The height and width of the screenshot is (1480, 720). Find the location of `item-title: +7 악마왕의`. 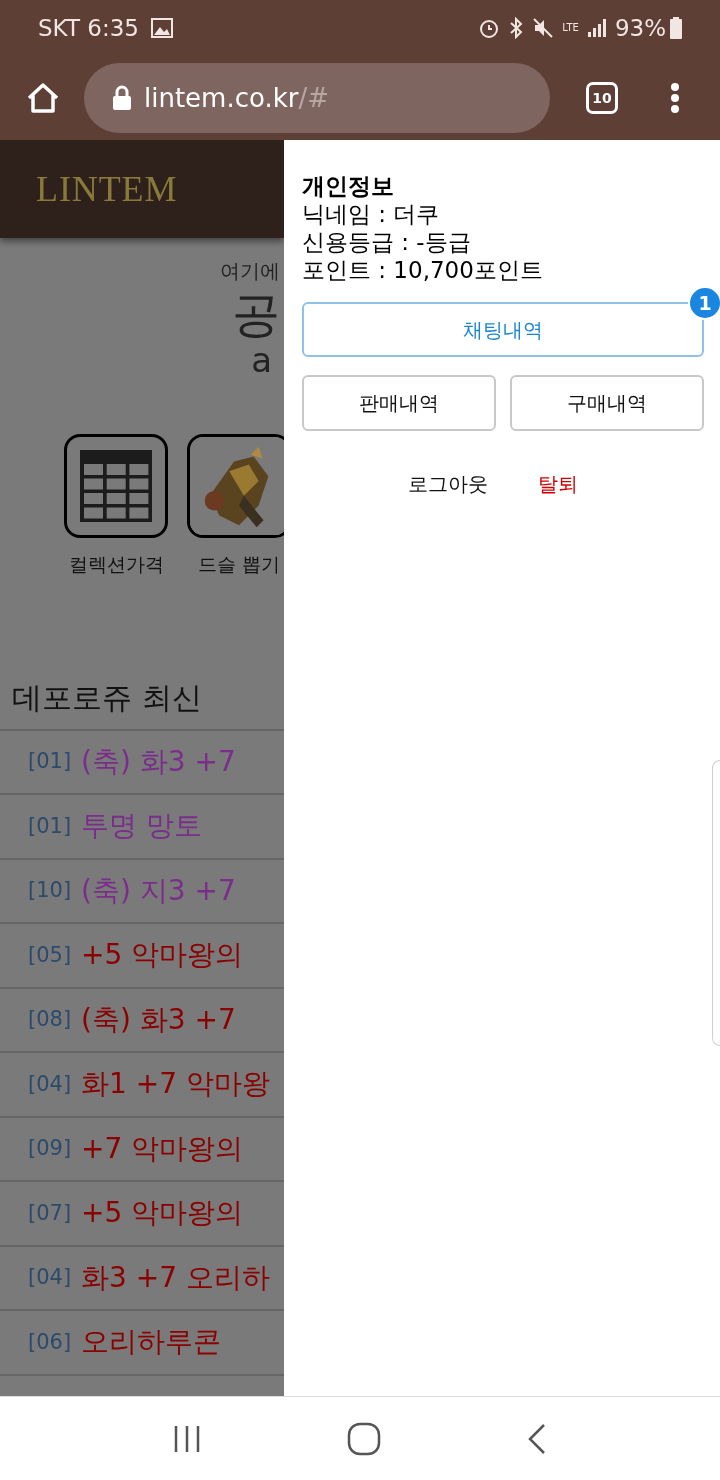

item-title: +7 악마왕의 is located at coordinates (162, 1148).